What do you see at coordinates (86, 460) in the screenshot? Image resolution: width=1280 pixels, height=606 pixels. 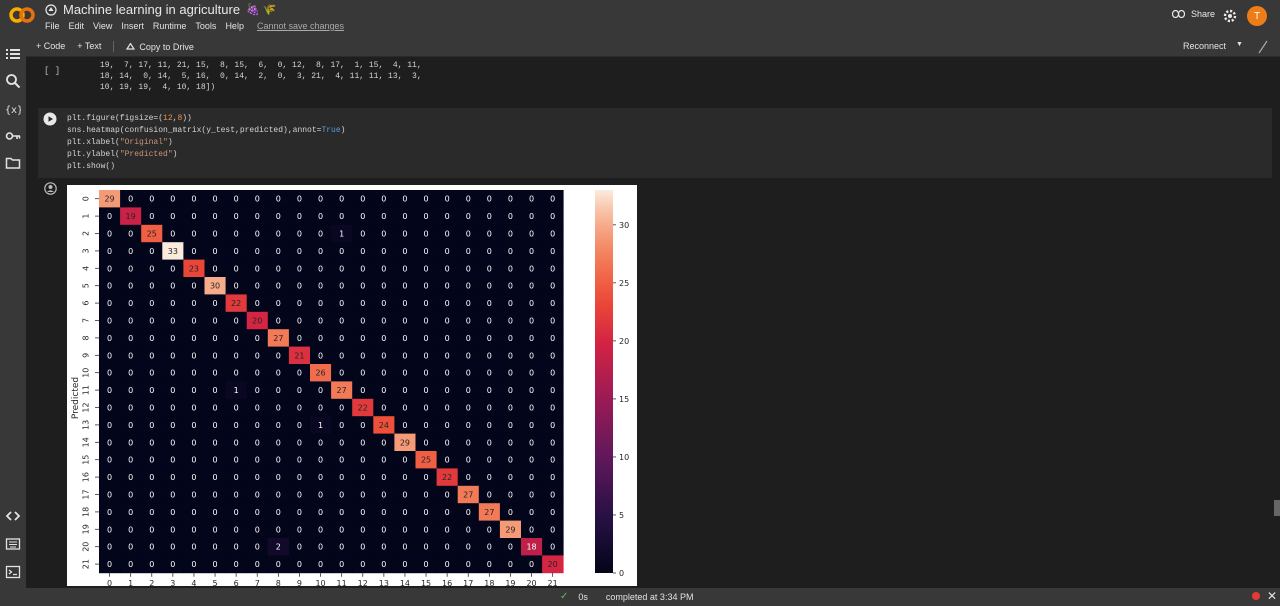 I see `y-tick-label: 15` at bounding box center [86, 460].